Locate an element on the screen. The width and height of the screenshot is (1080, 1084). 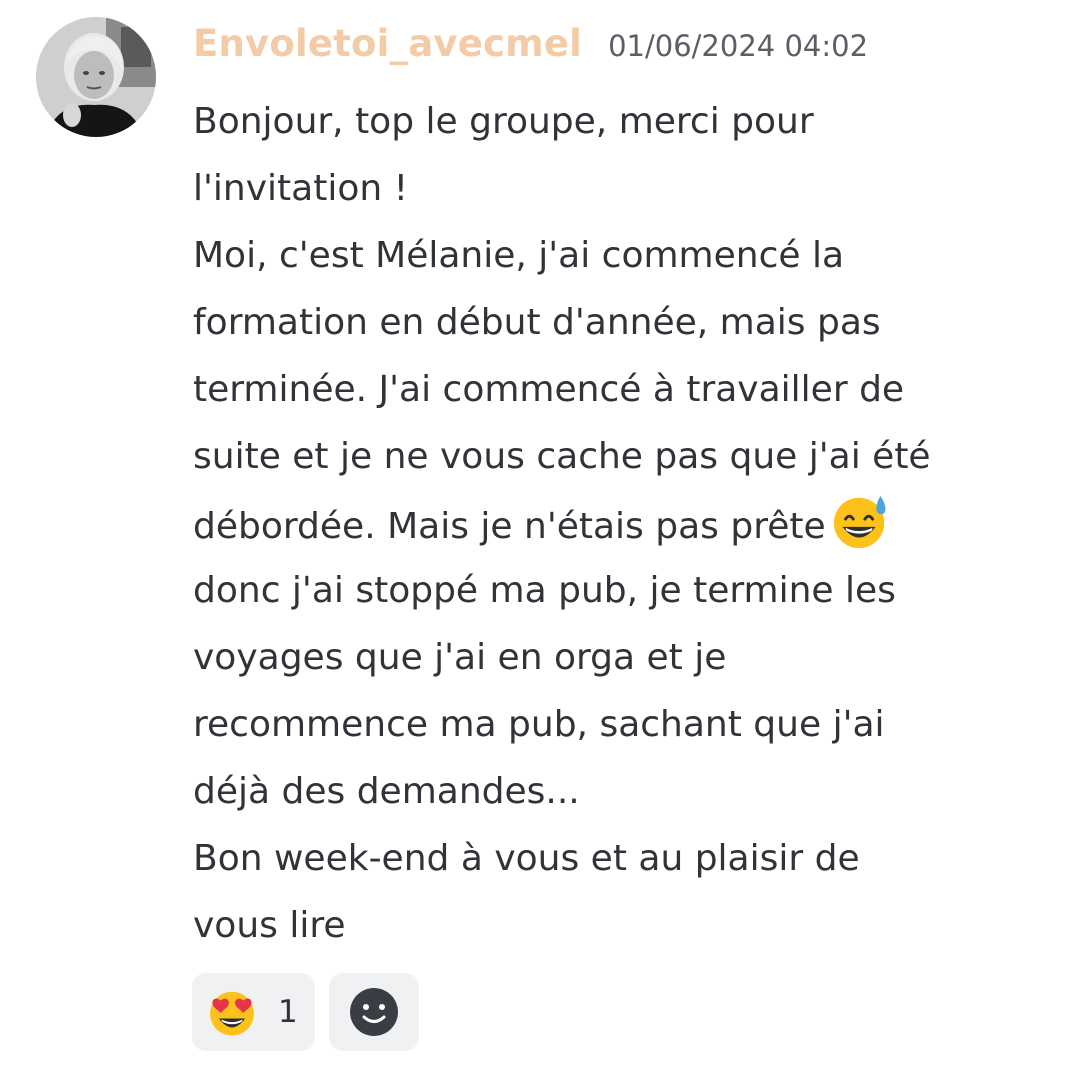
message-line: recommence ma pub, sachant que j'ai is located at coordinates (539, 724).